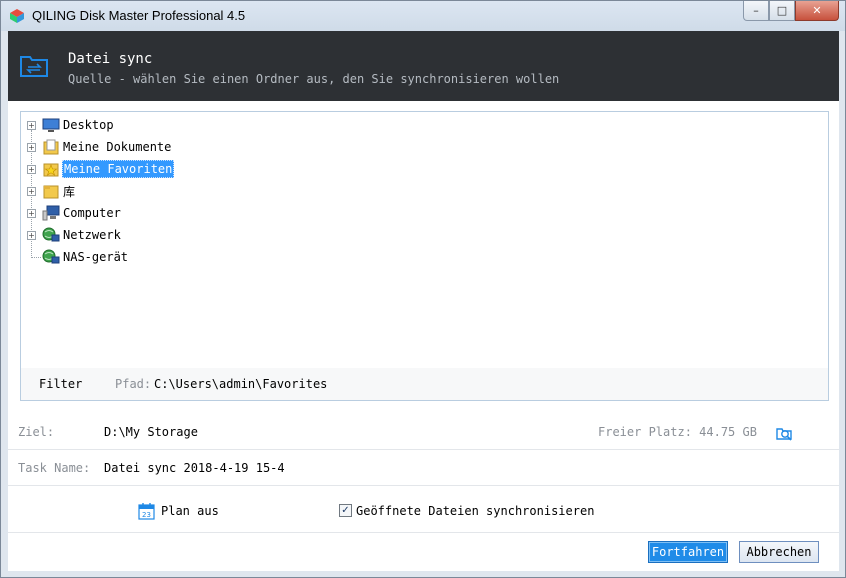  I want to click on documents-folder-icon, so click(51, 147).